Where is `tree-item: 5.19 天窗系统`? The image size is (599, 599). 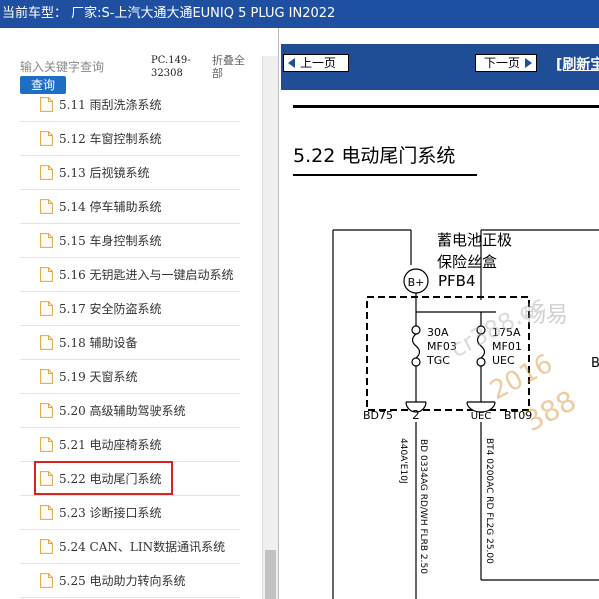 tree-item: 5.19 天窗系统 is located at coordinates (130, 377).